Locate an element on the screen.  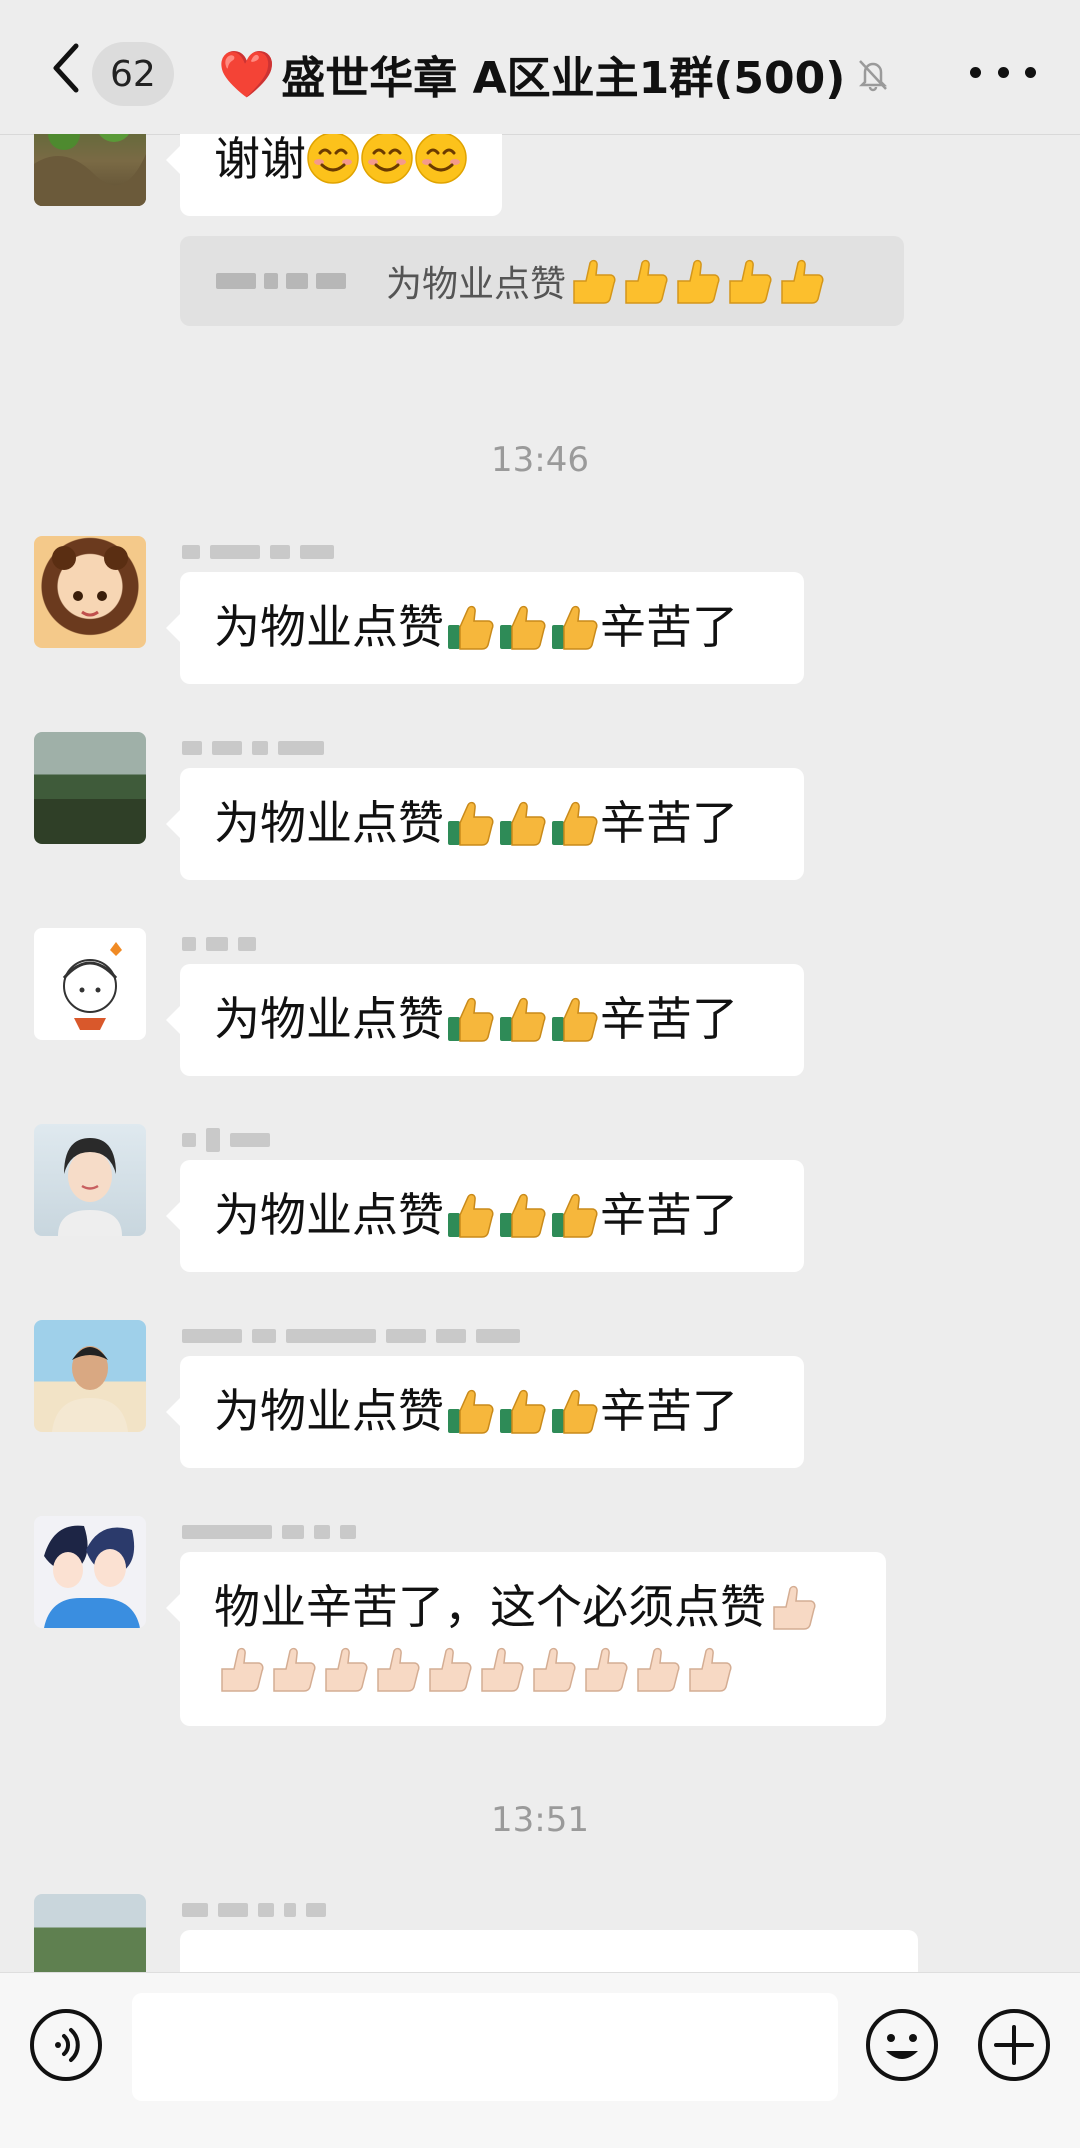
cartoon-woman-avatar is located at coordinates (90, 1187).